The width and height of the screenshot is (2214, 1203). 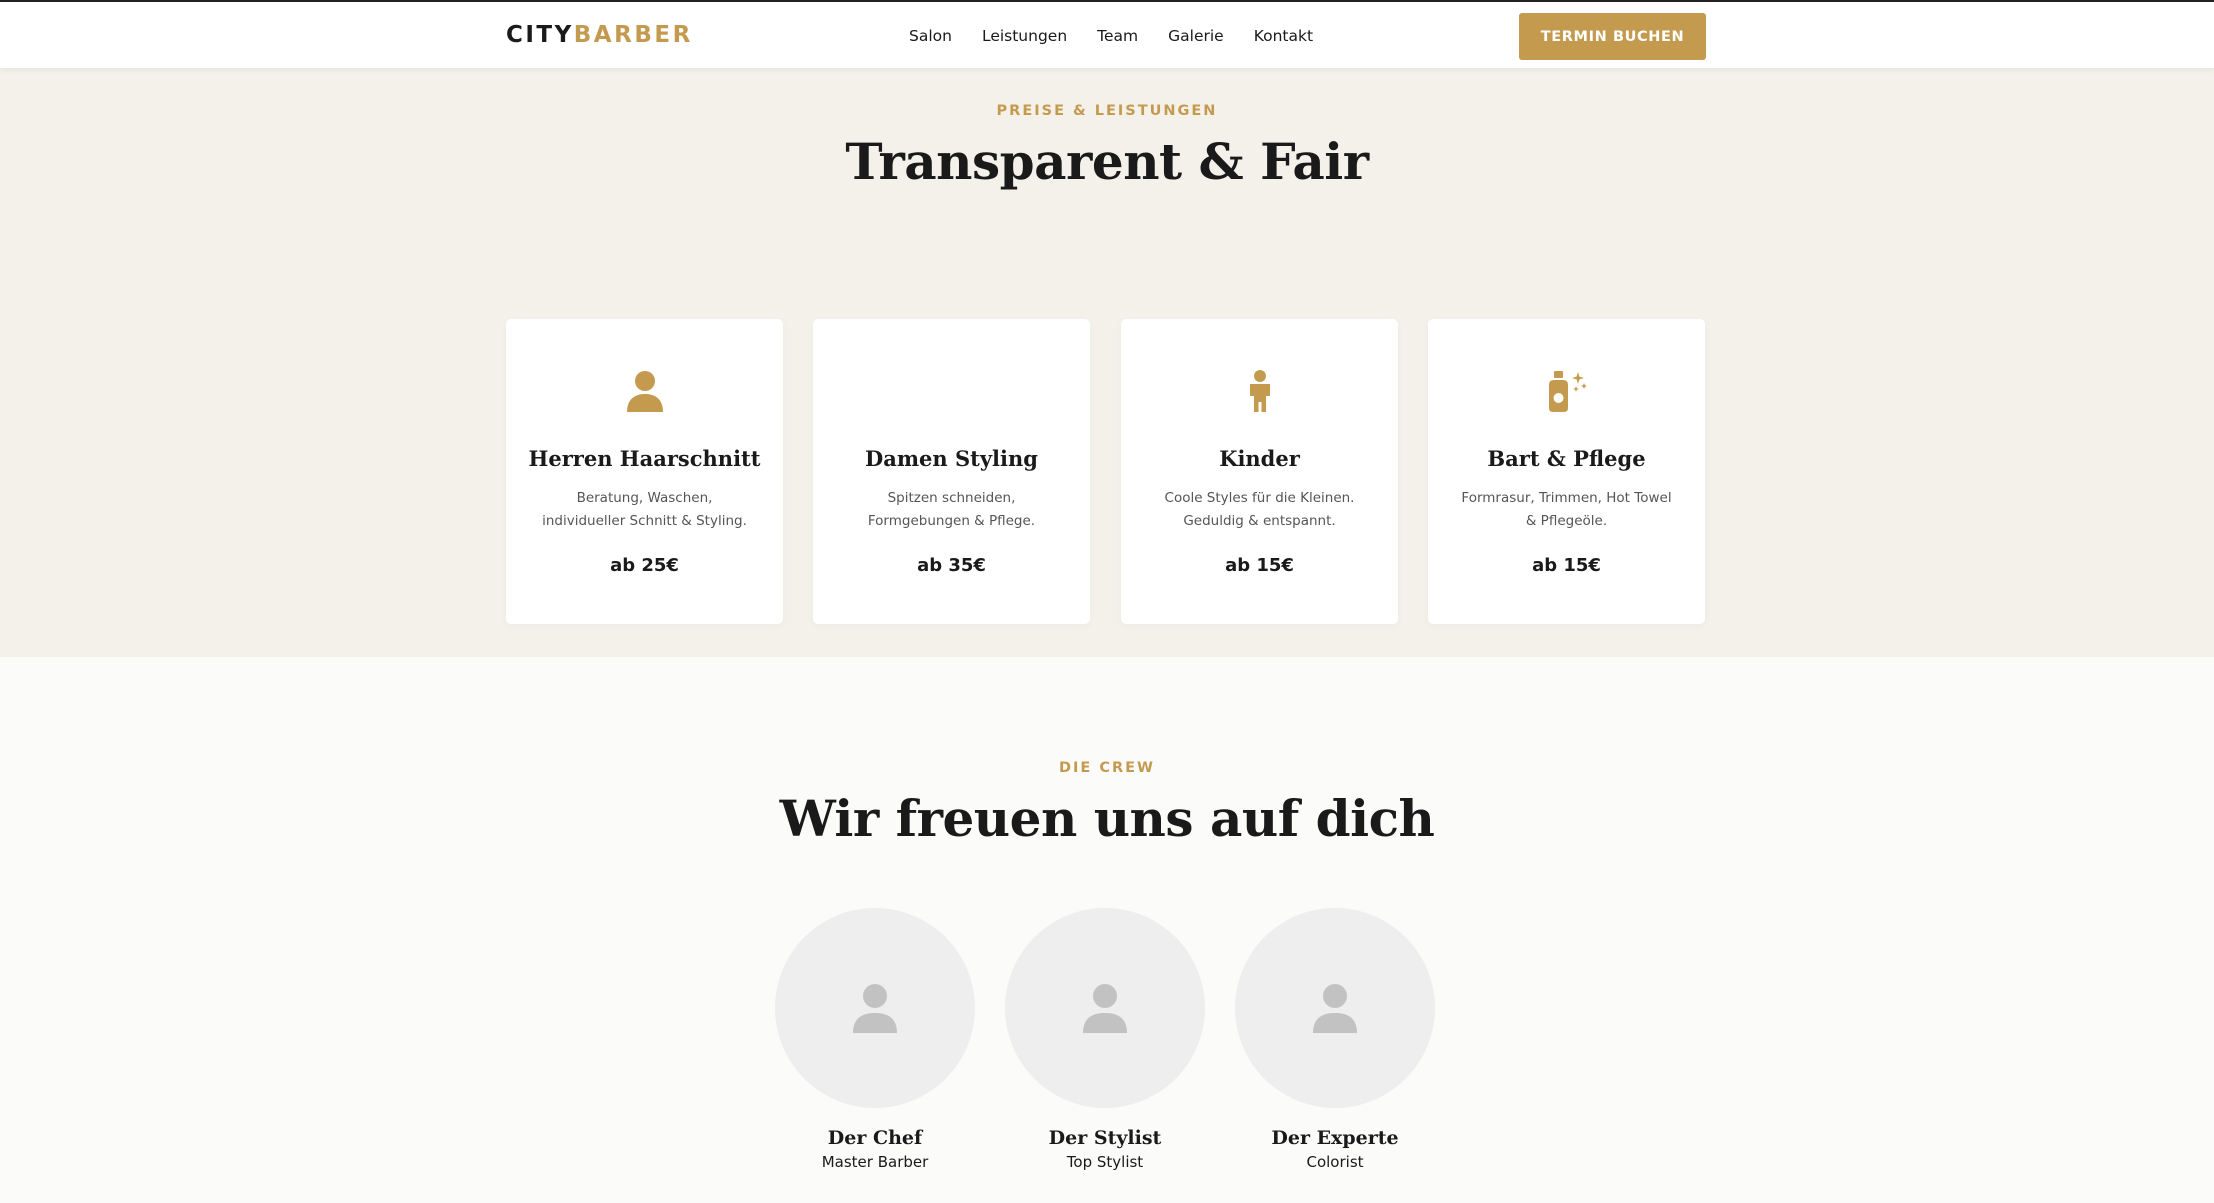 What do you see at coordinates (1107, 161) in the screenshot?
I see `pricing-title: Transparent & Fair` at bounding box center [1107, 161].